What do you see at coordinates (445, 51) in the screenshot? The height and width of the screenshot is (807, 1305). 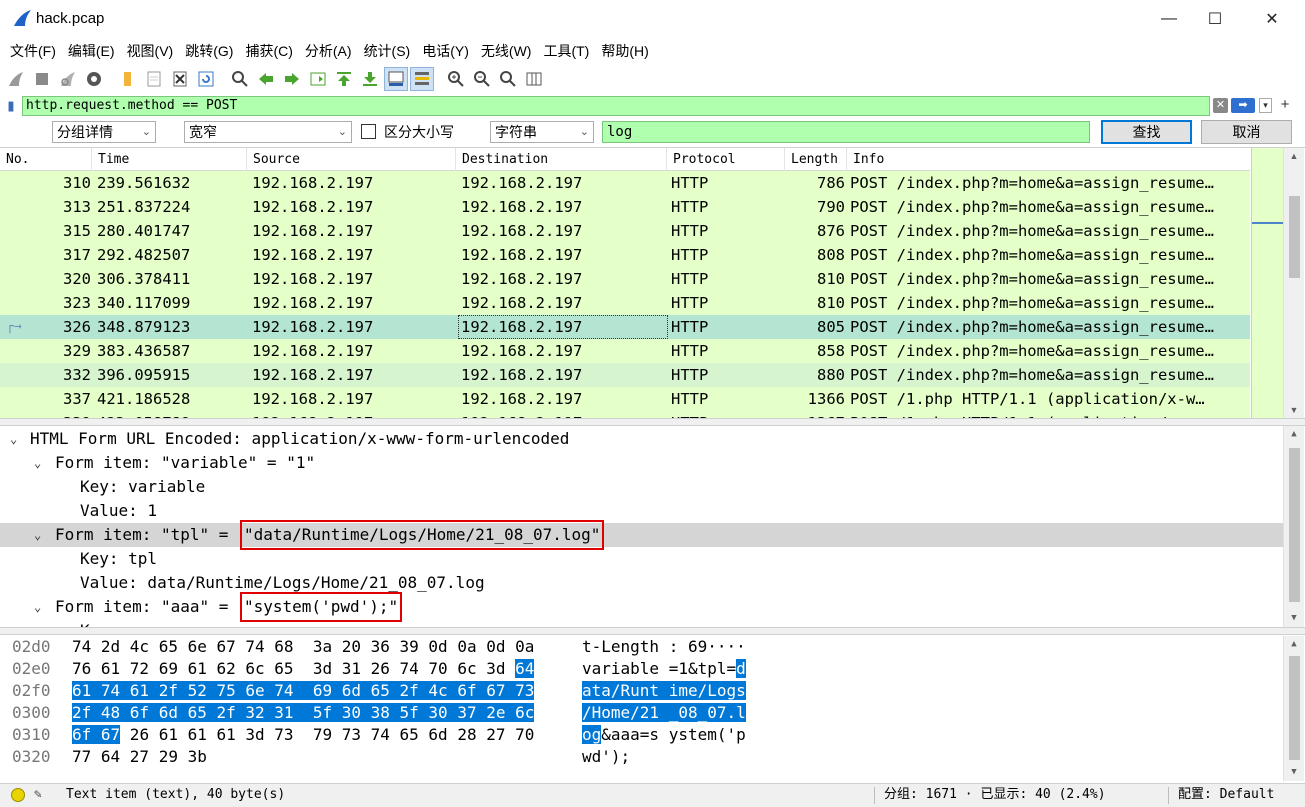 I see `menu-telephony: 电话(Y)` at bounding box center [445, 51].